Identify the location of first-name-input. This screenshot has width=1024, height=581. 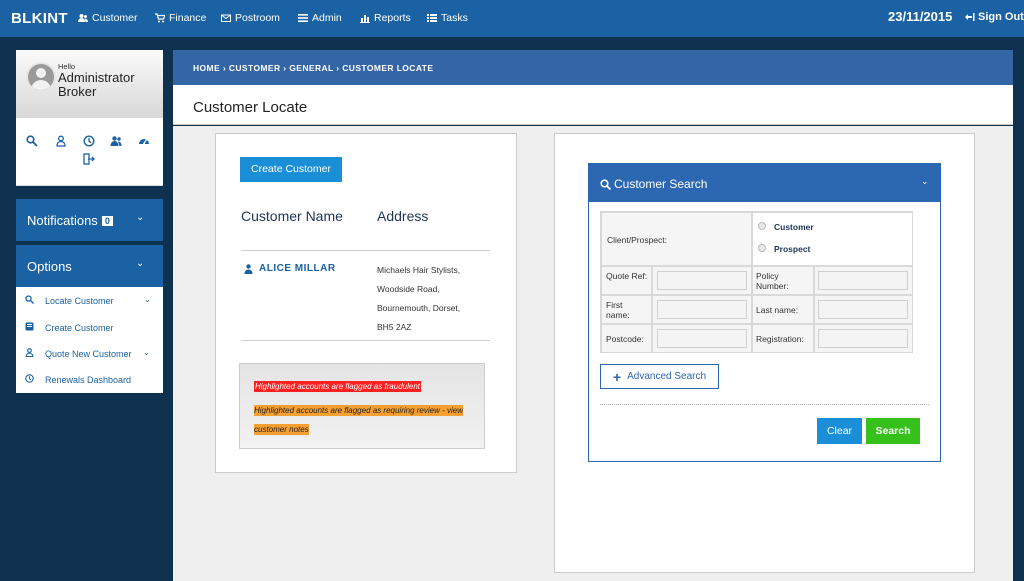
(702, 309).